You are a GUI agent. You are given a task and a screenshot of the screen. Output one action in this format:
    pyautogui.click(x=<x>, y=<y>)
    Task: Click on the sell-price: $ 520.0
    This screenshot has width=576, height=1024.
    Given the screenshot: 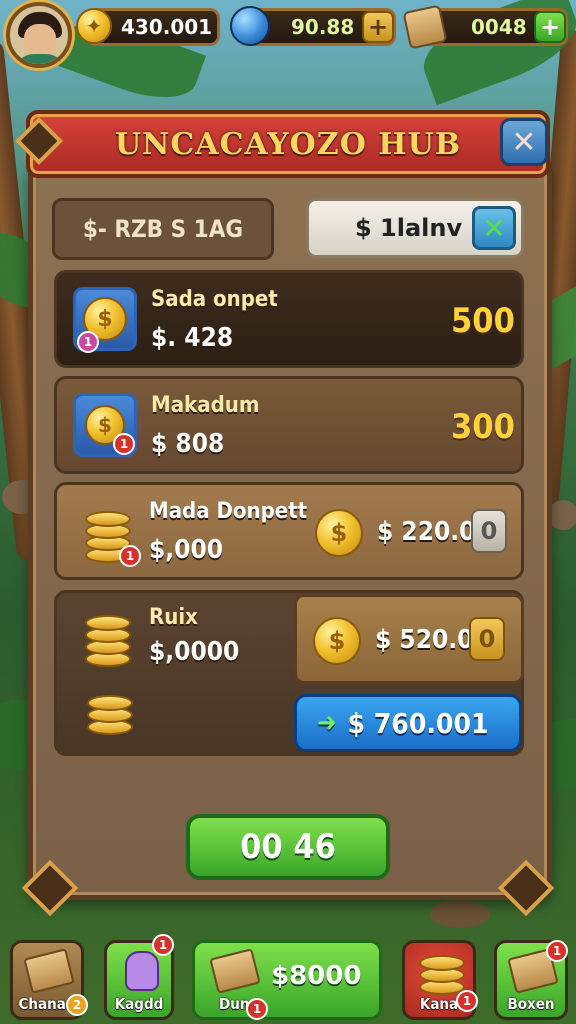 What is the action you would take?
    pyautogui.click(x=424, y=640)
    